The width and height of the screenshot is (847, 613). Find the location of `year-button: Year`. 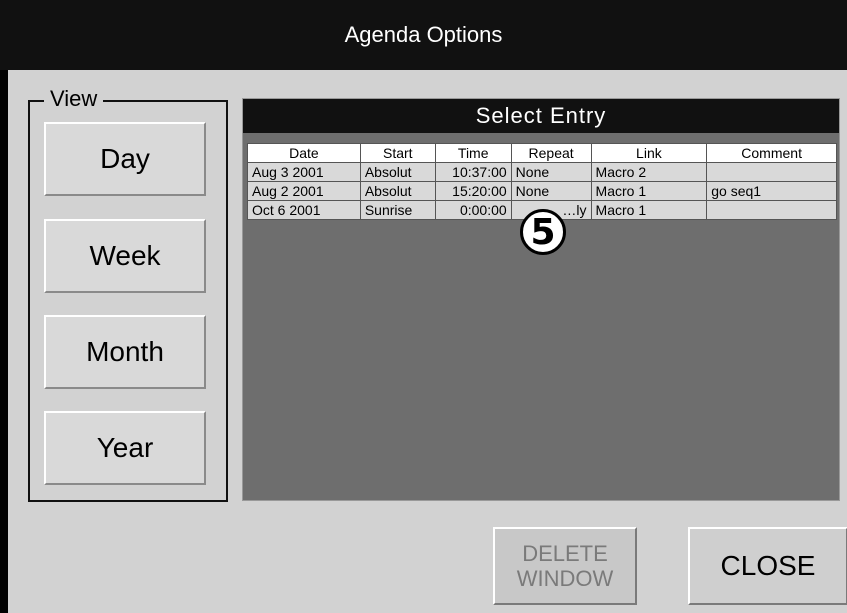

year-button: Year is located at coordinates (125, 448).